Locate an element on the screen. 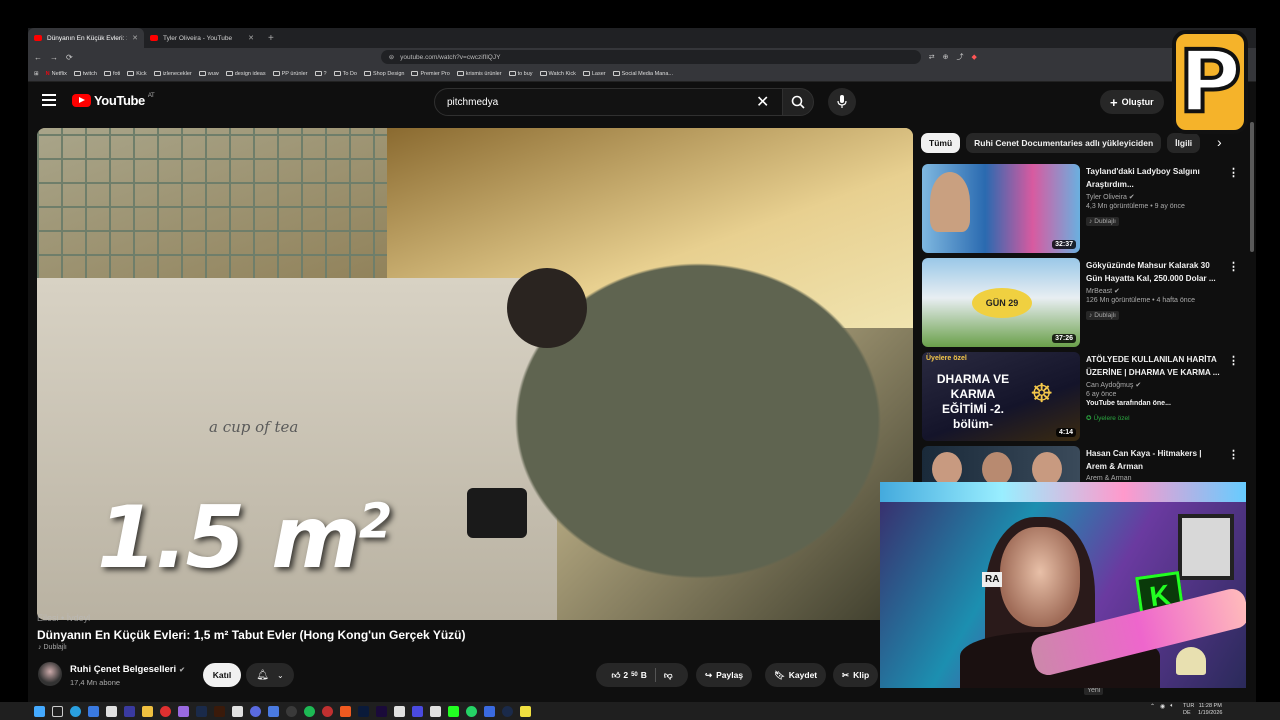  site-info-icon: ⊜ is located at coordinates (391, 57).